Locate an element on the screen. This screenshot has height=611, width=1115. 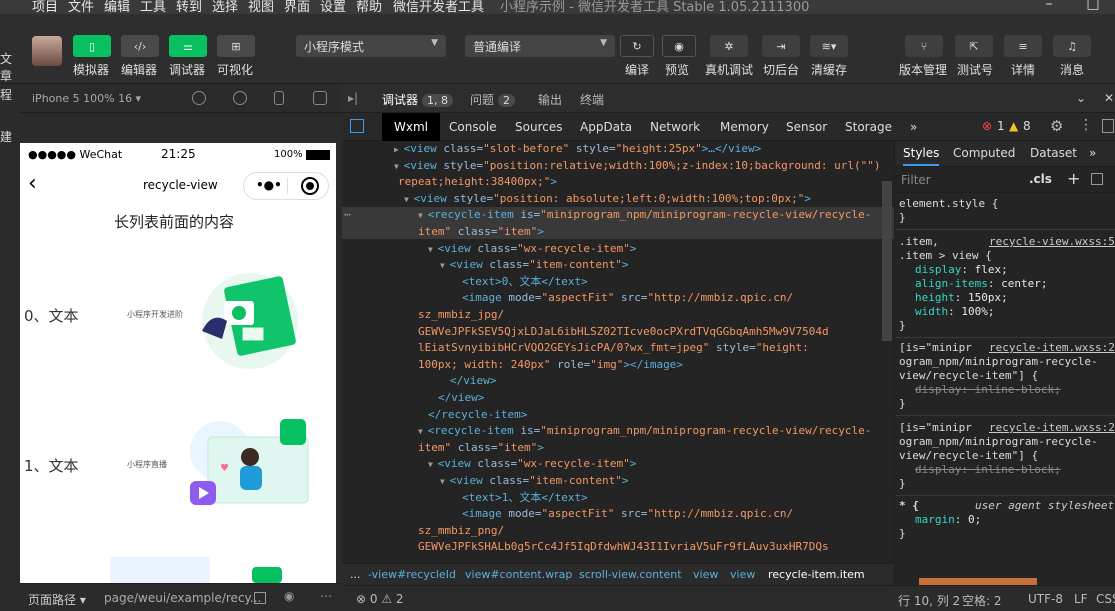
avatar is located at coordinates (47, 51).